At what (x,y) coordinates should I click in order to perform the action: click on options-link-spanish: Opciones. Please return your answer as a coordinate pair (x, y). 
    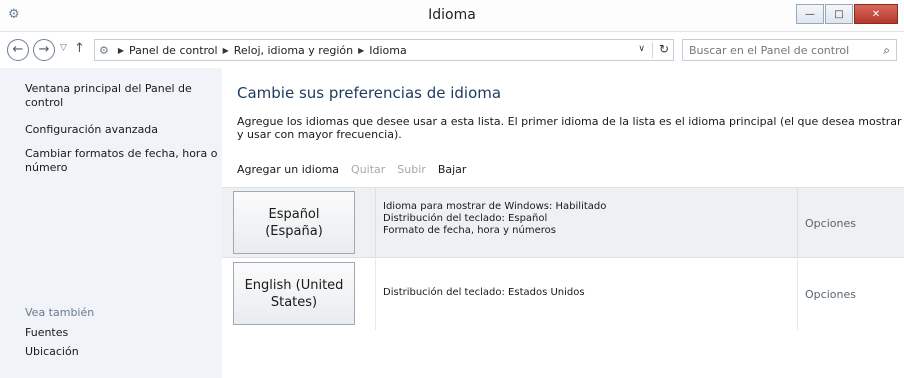
    Looking at the image, I should click on (851, 222).